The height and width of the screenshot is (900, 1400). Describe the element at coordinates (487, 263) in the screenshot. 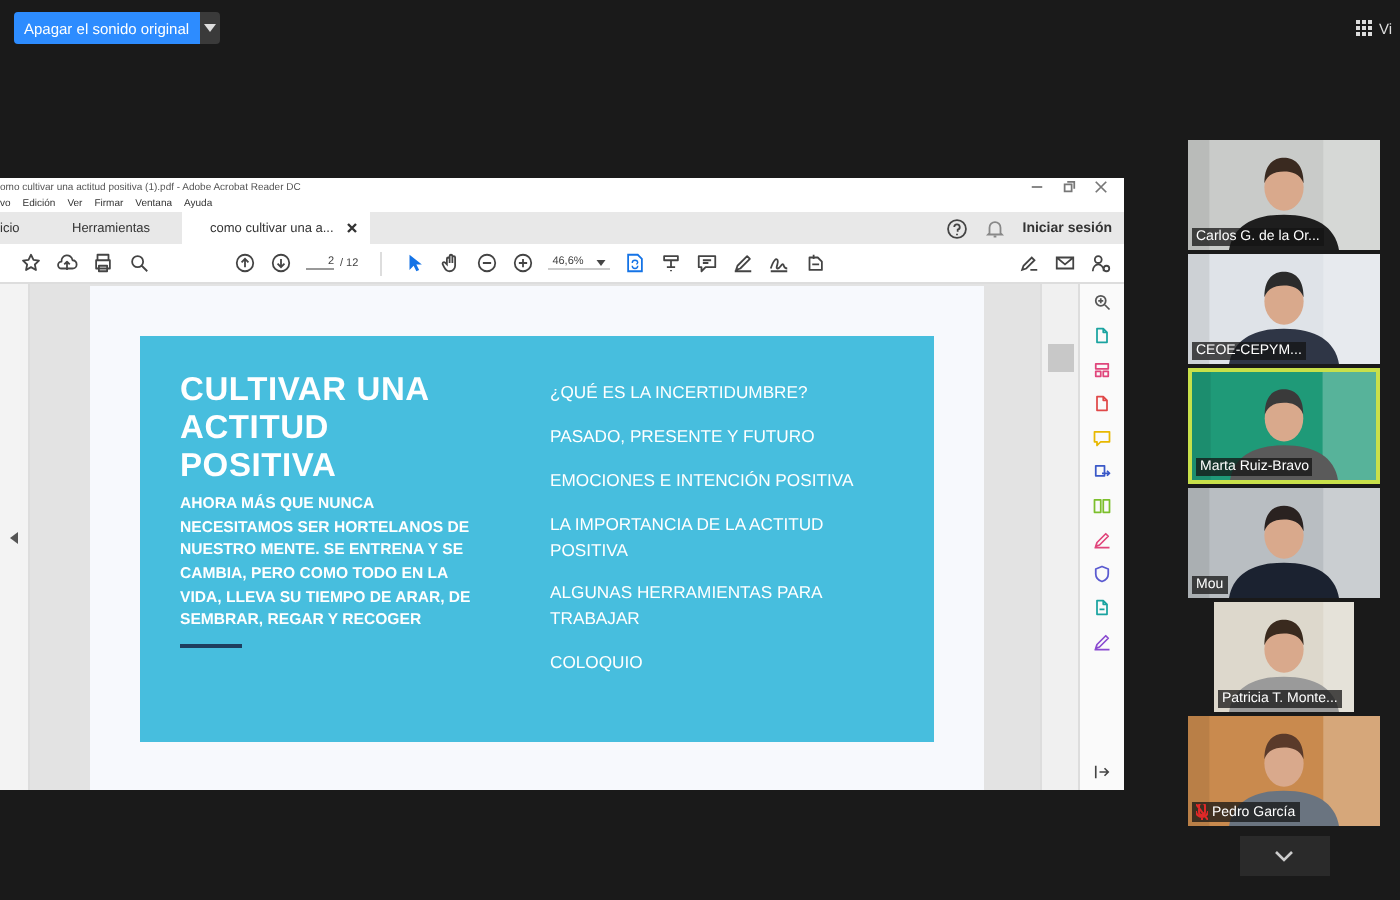

I see `zoom-out-icon` at that location.